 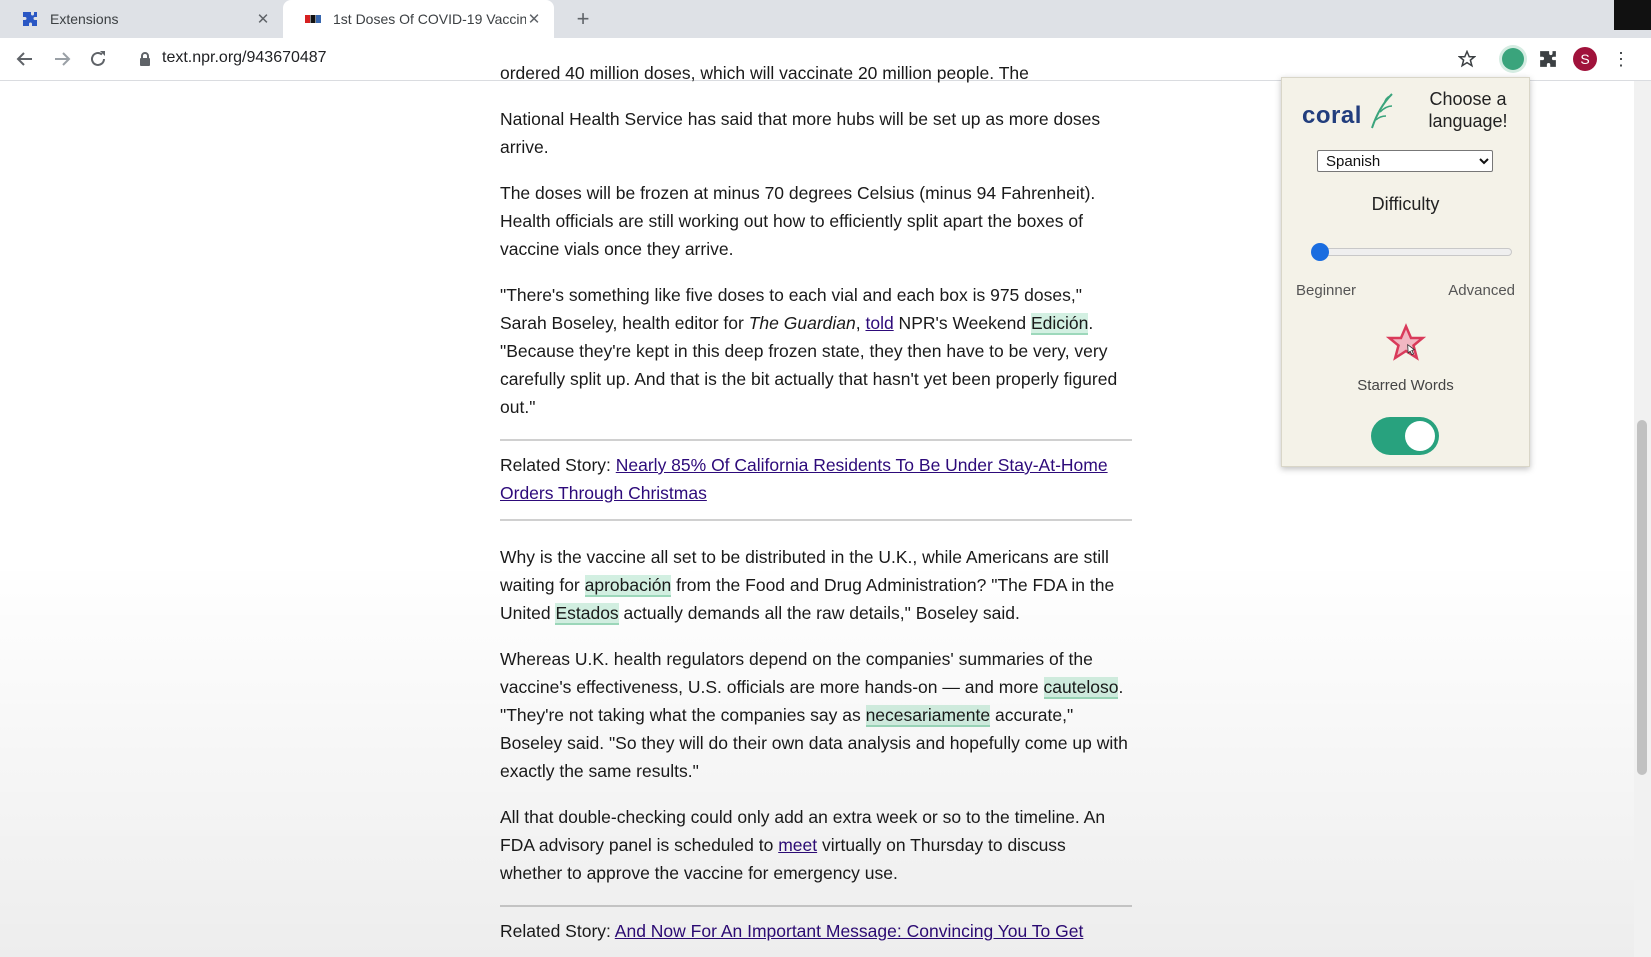 I want to click on tab-title: 1st Doses Of COVID-19 Vaccines, so click(x=429, y=19).